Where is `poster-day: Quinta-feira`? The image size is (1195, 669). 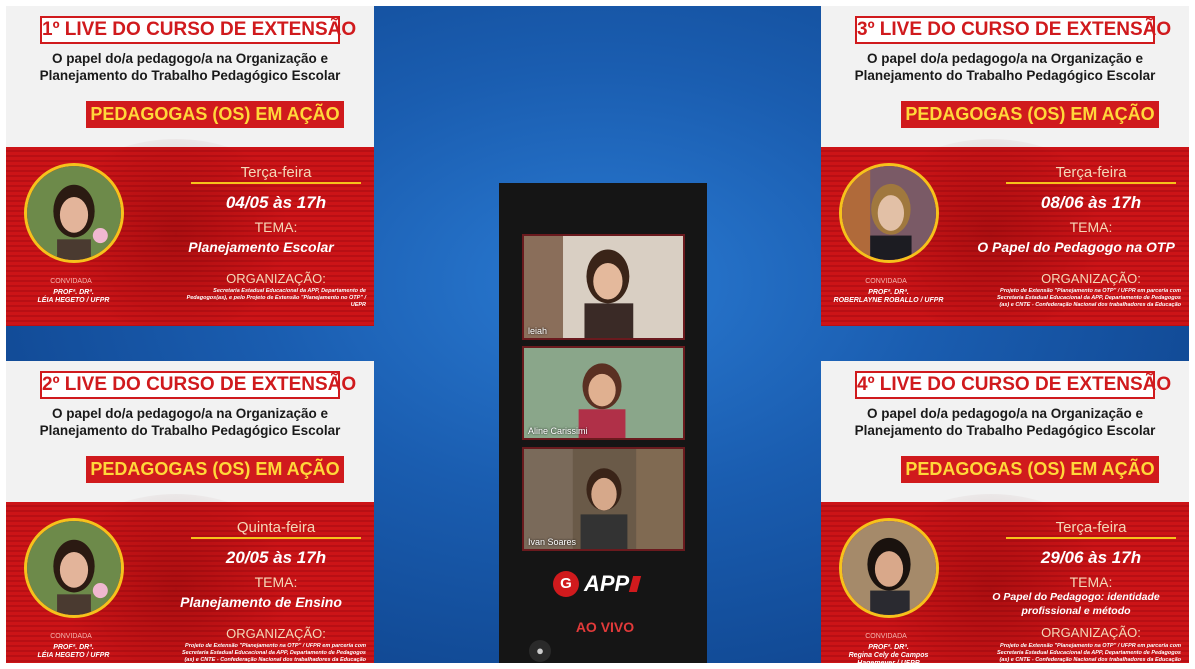
poster-day: Quinta-feira is located at coordinates (276, 527).